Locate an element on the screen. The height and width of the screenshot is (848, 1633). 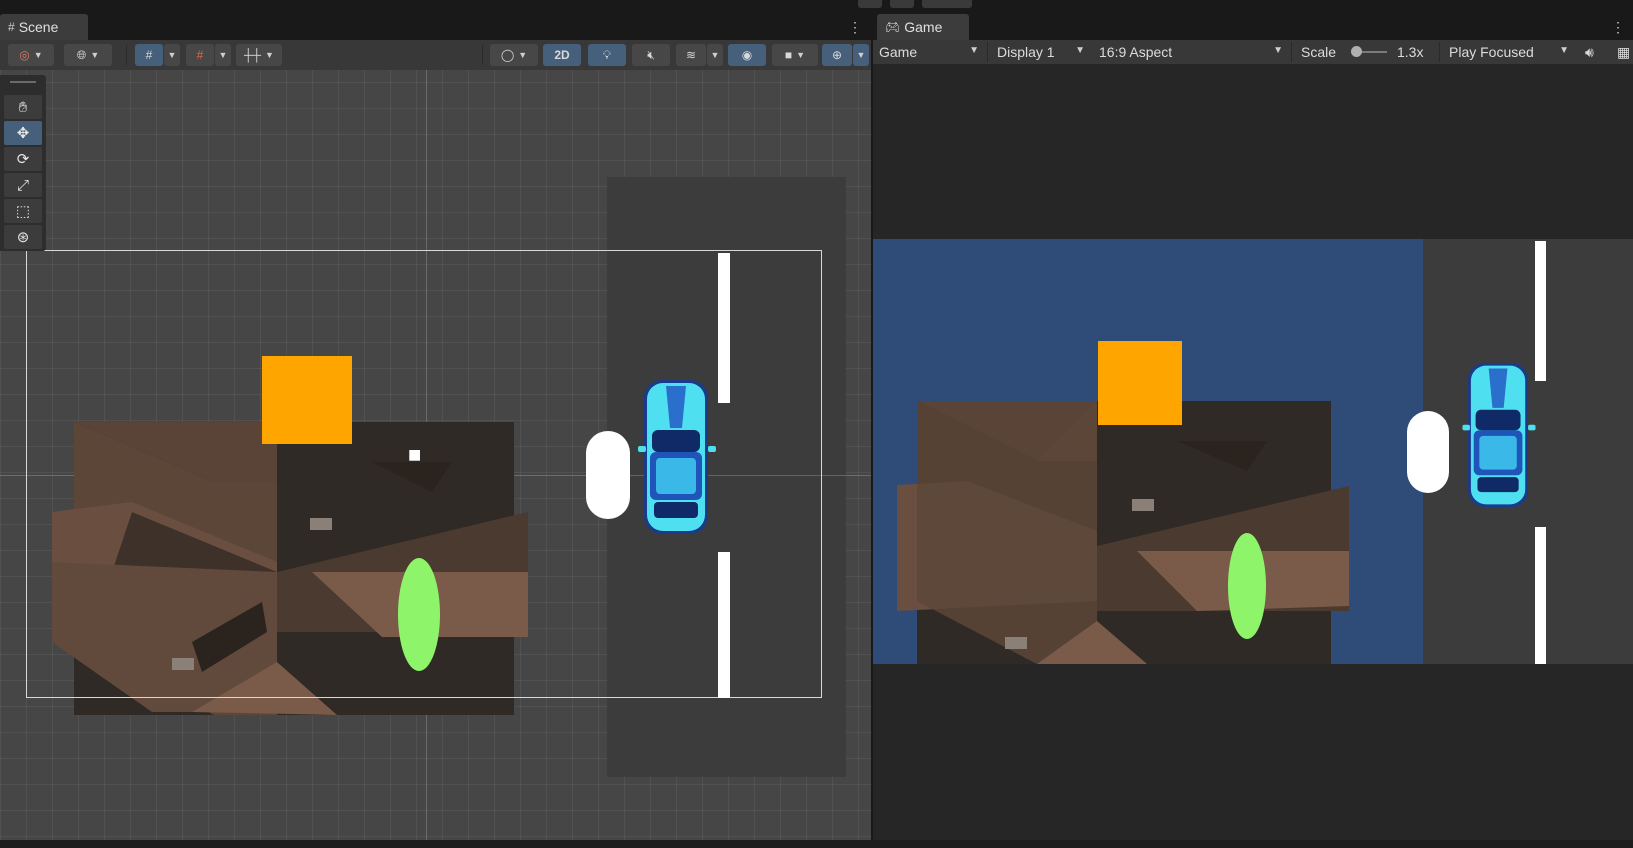
gizmos-button: ⊕ is located at coordinates (837, 55).